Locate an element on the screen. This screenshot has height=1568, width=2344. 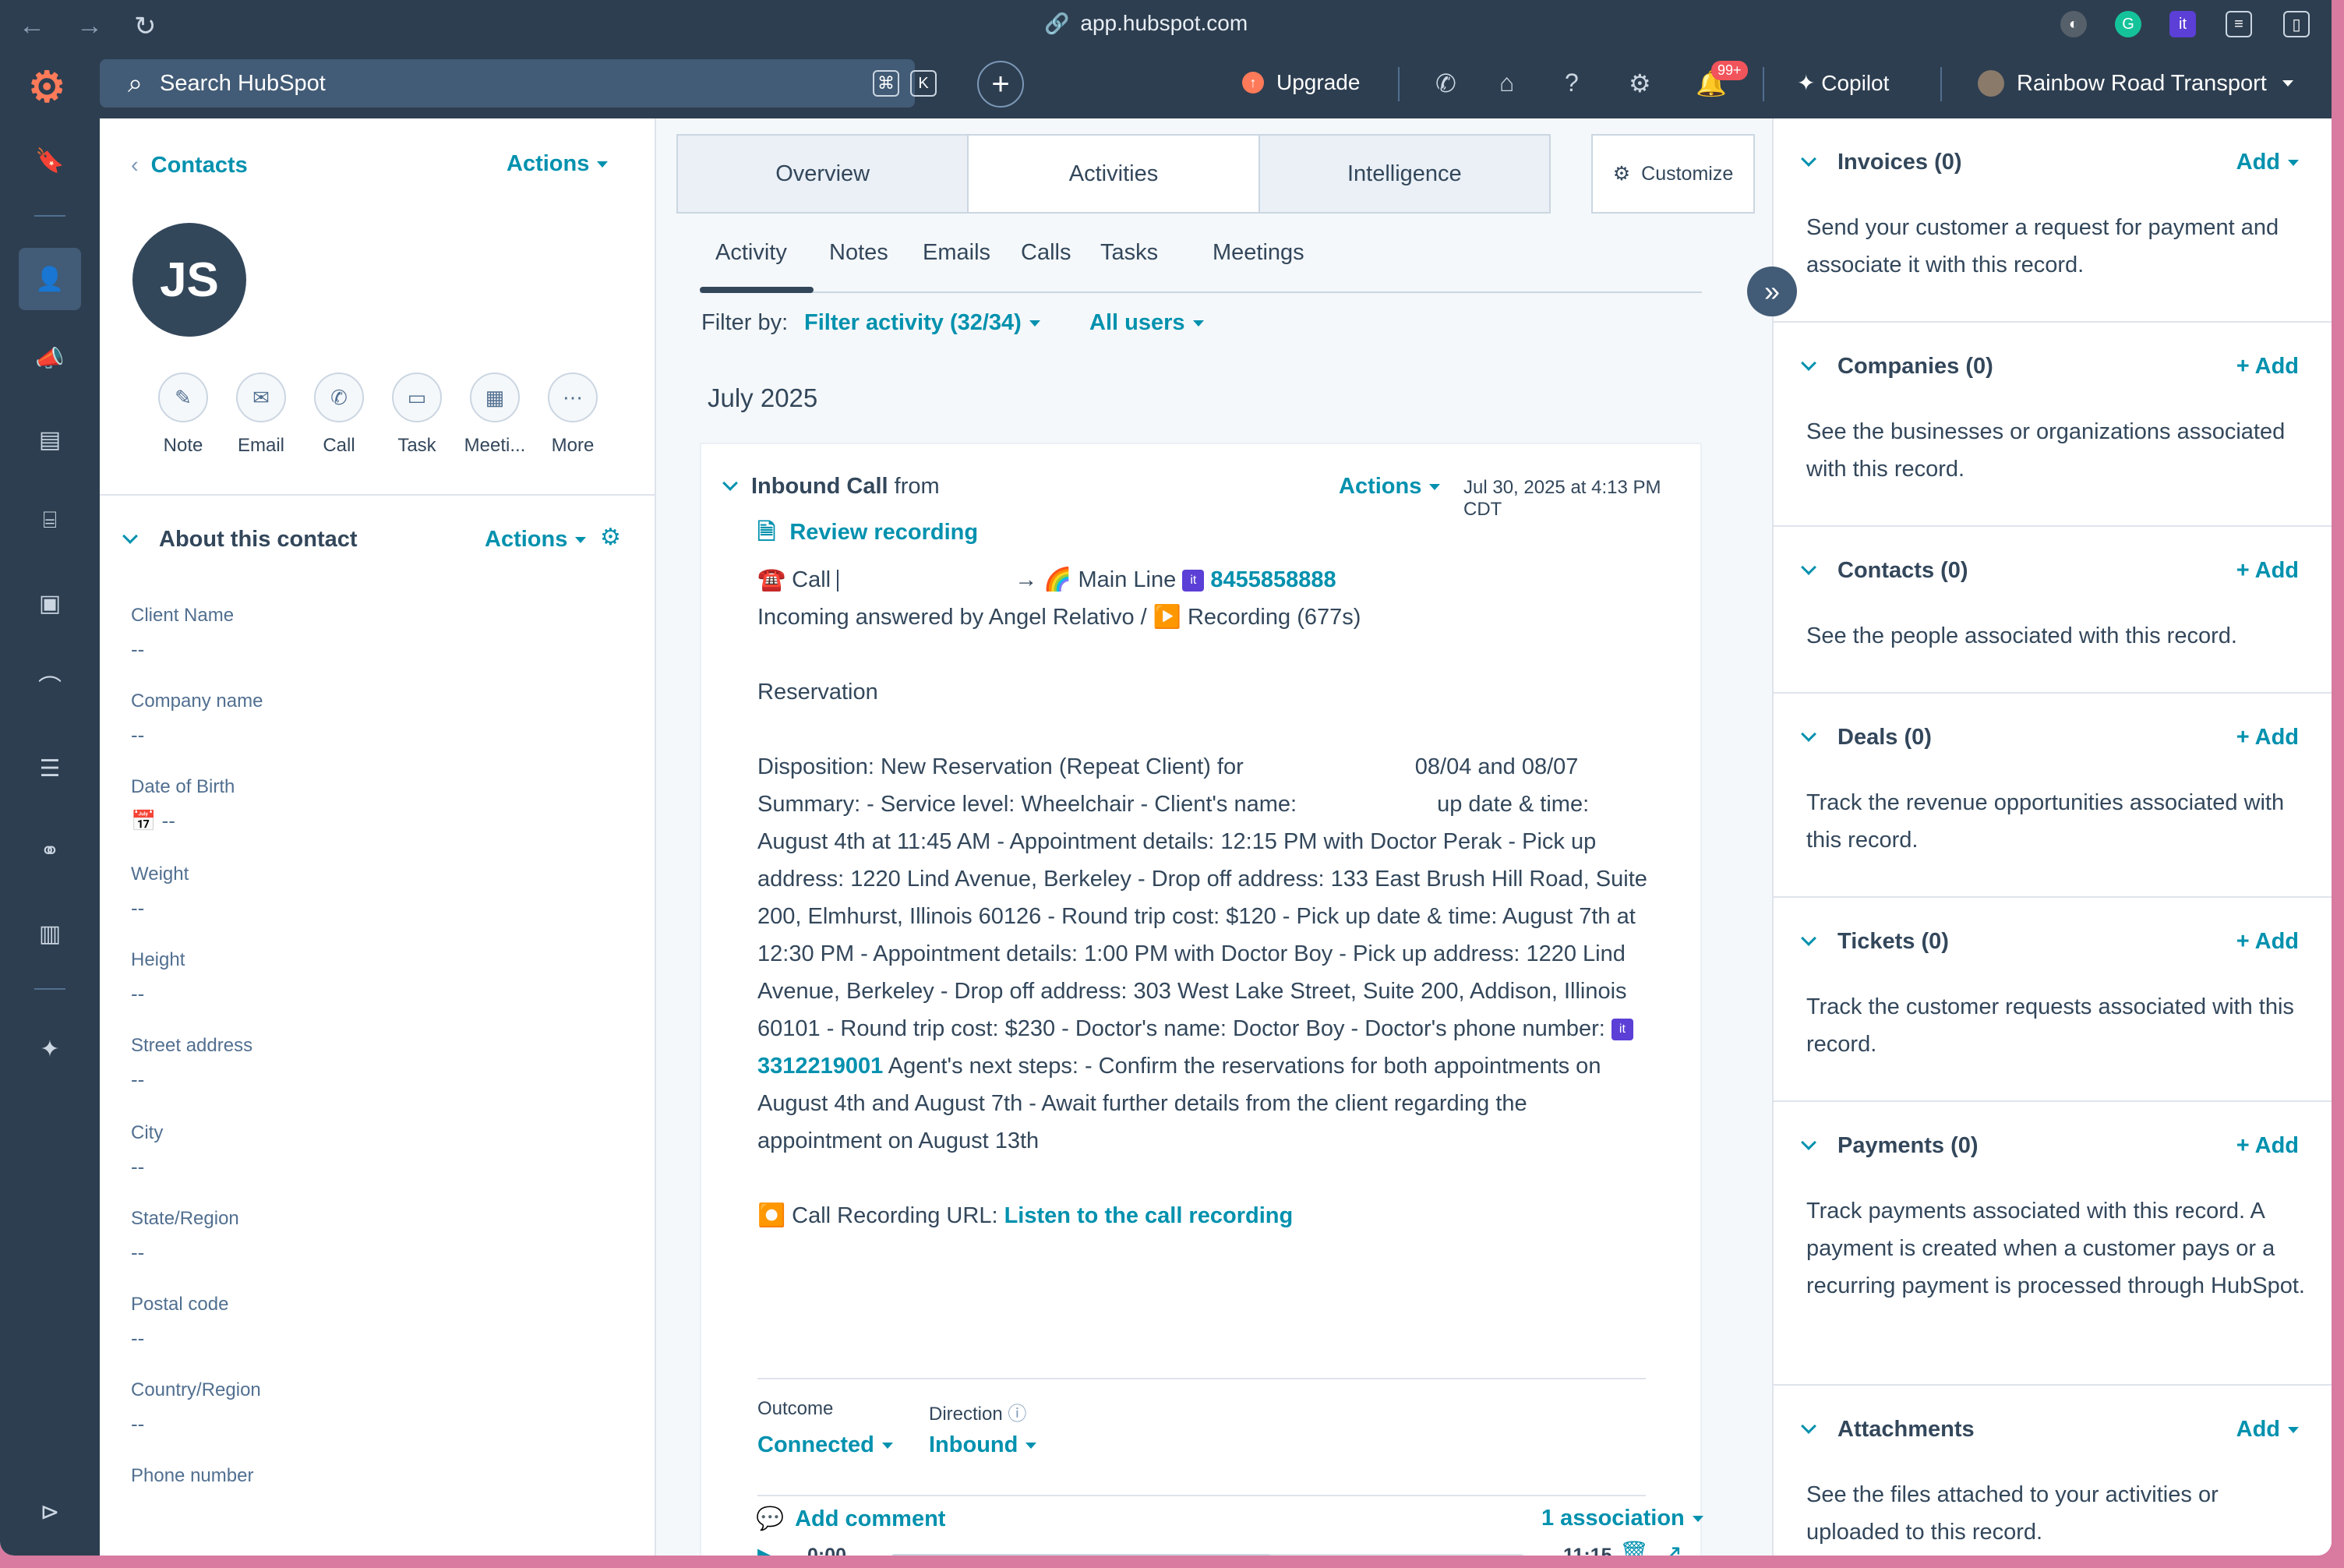
review-recording-link: 🗎 Review recording is located at coordinates (867, 535).